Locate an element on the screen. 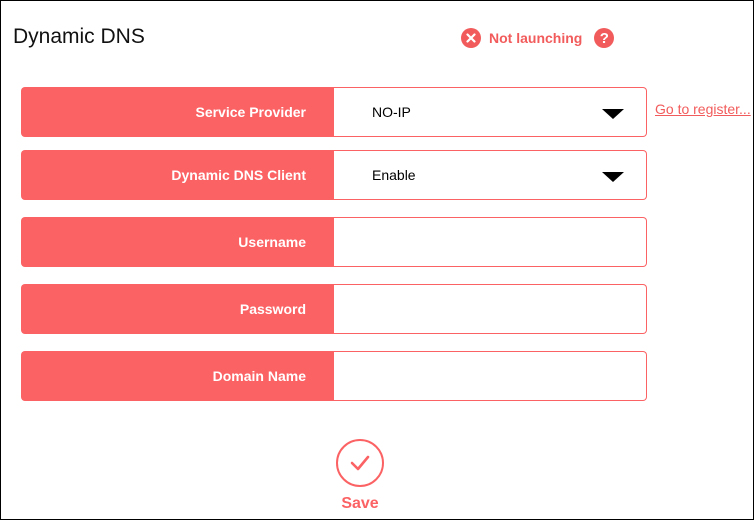 This screenshot has width=756, height=520. password-input is located at coordinates (490, 309).